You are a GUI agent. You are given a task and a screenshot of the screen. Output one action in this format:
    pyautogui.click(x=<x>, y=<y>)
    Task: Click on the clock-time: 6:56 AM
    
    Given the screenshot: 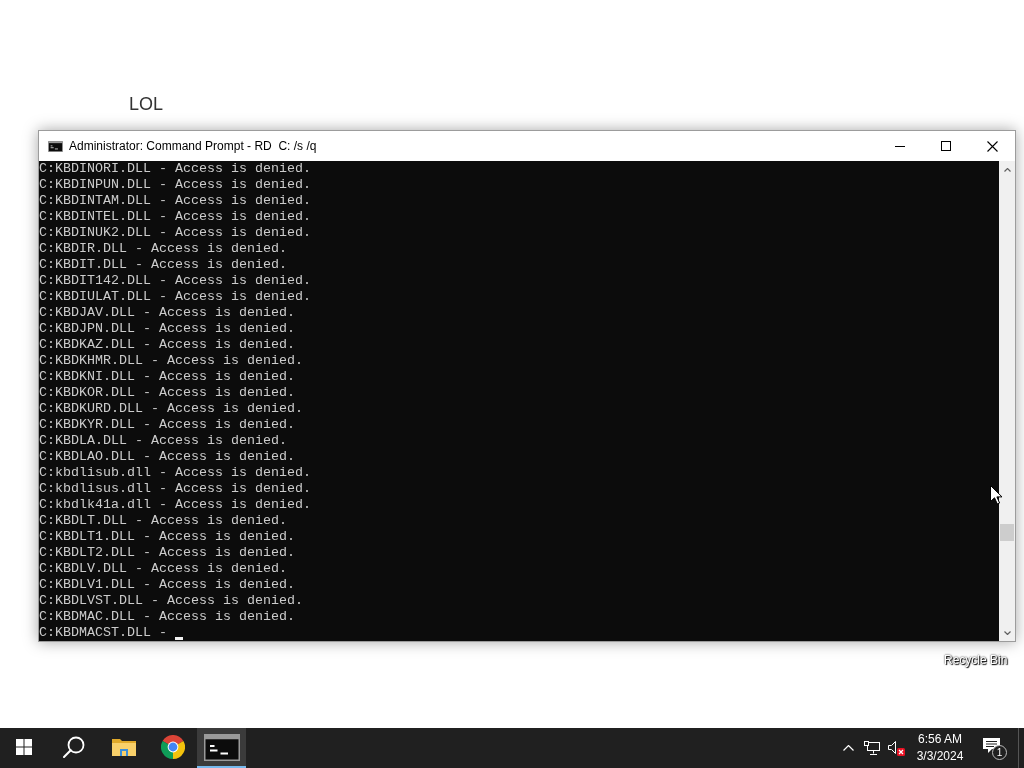 What is the action you would take?
    pyautogui.click(x=940, y=739)
    